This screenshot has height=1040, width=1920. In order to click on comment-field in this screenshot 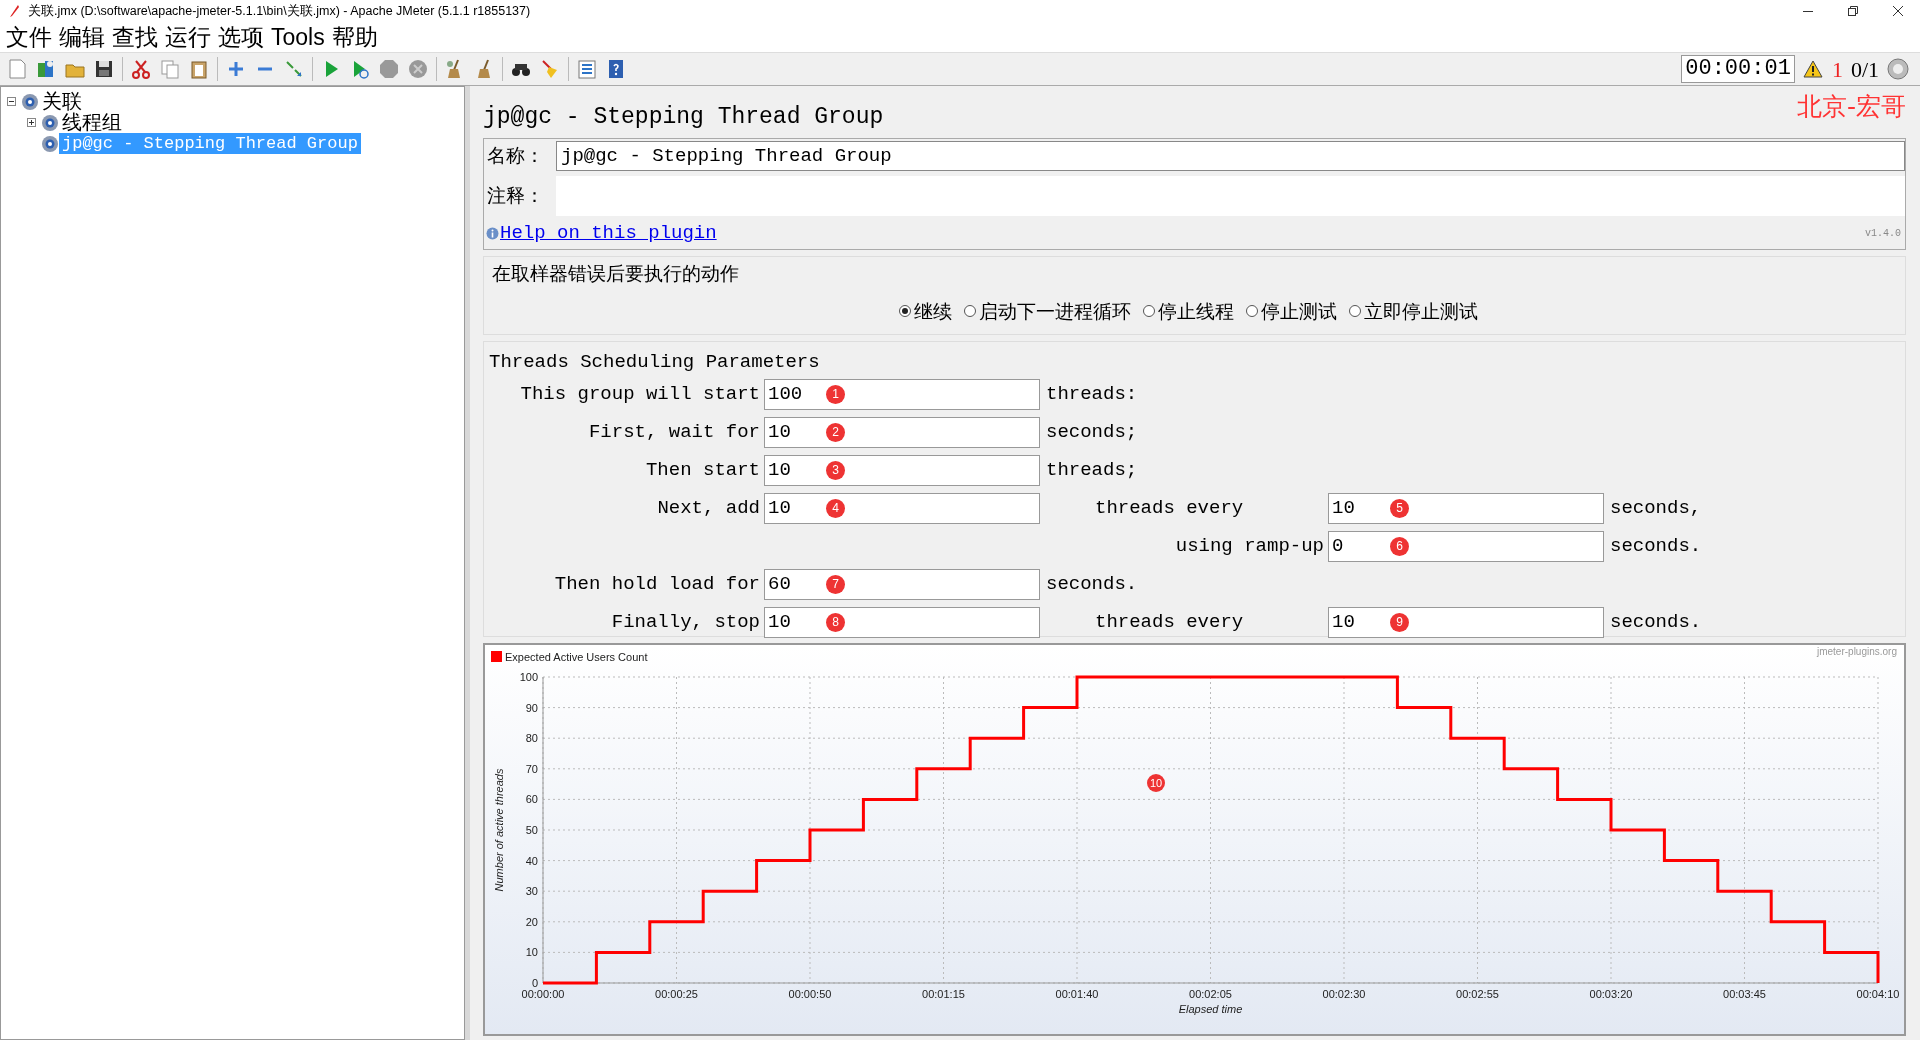, I will do `click(1230, 195)`.